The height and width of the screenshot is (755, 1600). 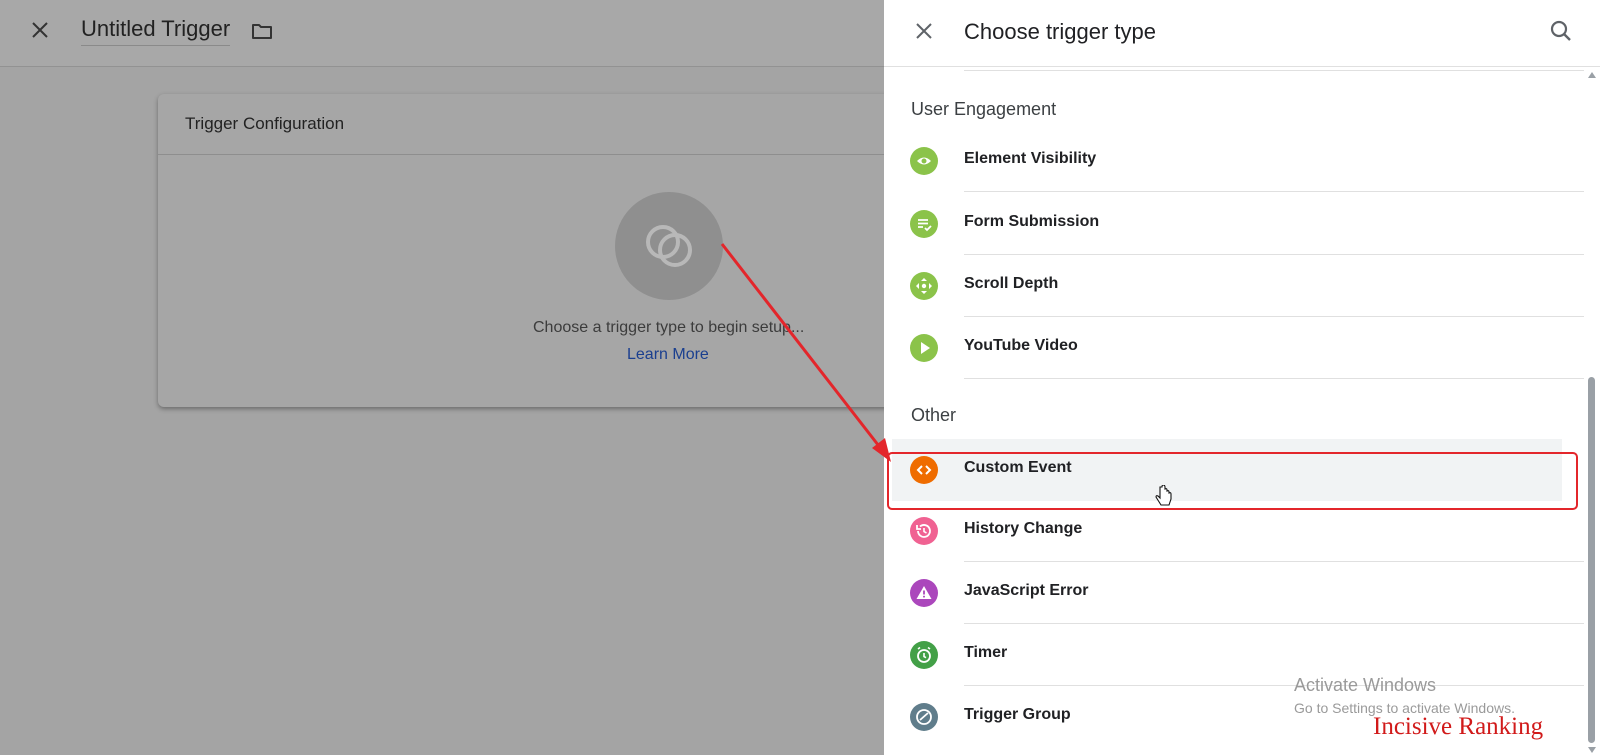 I want to click on section-user-engagement: User Engagement, so click(x=984, y=109).